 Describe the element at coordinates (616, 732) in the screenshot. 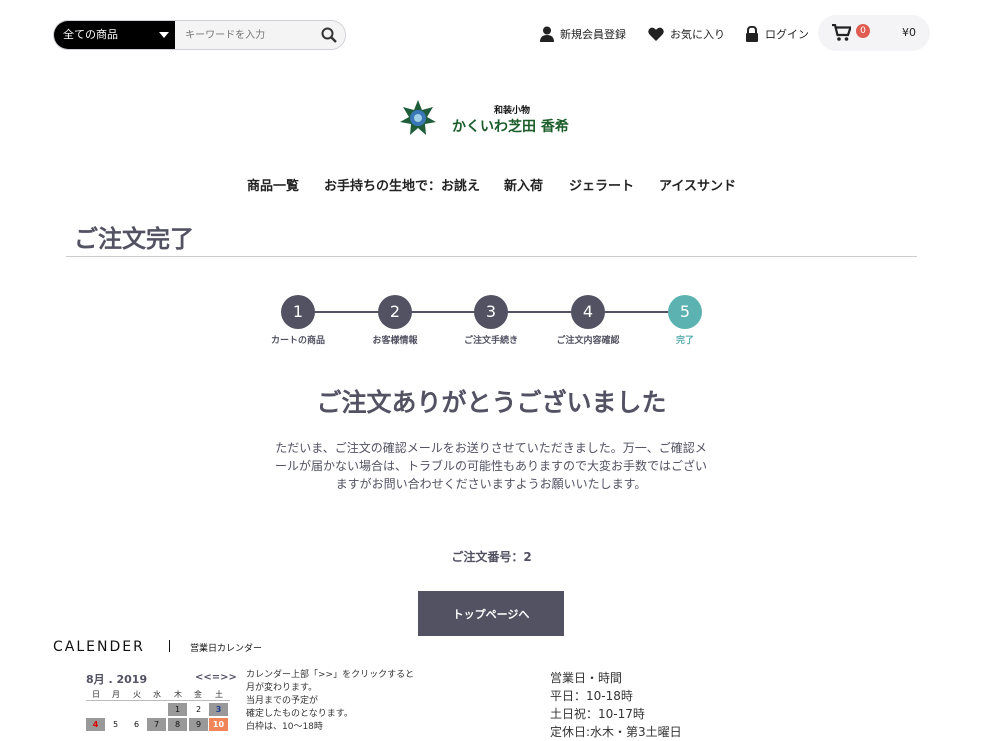

I see `hours-closed: 定休日:水木・第3土曜日` at that location.